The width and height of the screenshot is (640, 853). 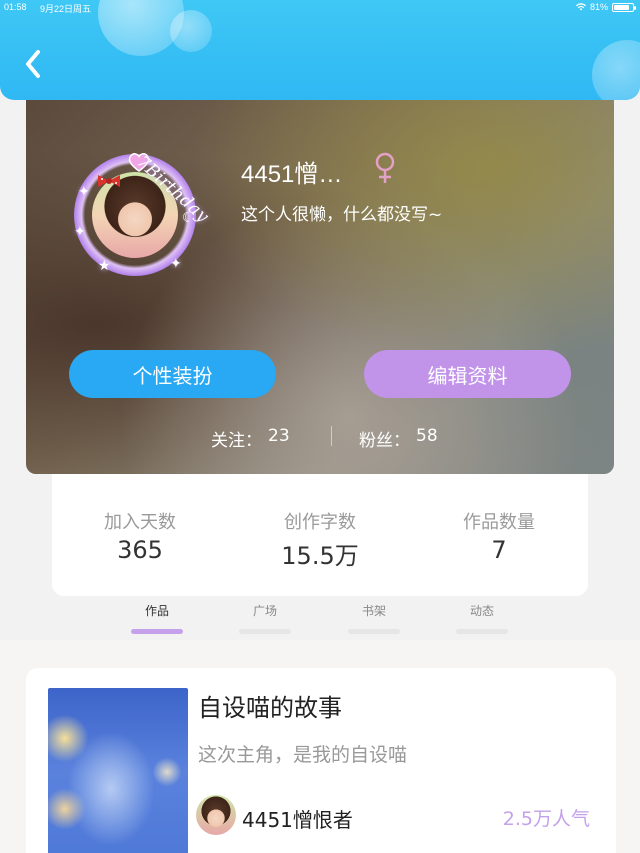 I want to click on battery-percent: 81%, so click(x=598, y=7).